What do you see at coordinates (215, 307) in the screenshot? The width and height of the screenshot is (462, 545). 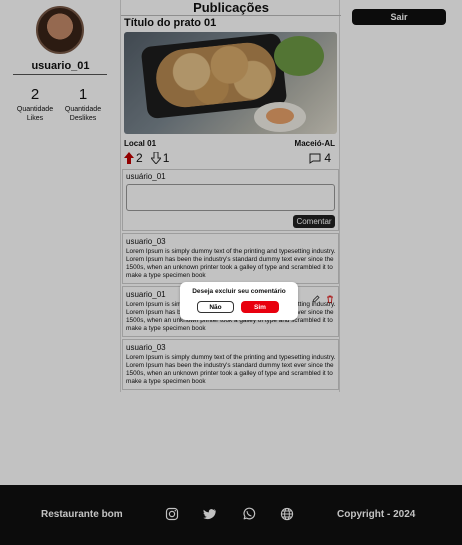 I see `cancel-button: Não` at bounding box center [215, 307].